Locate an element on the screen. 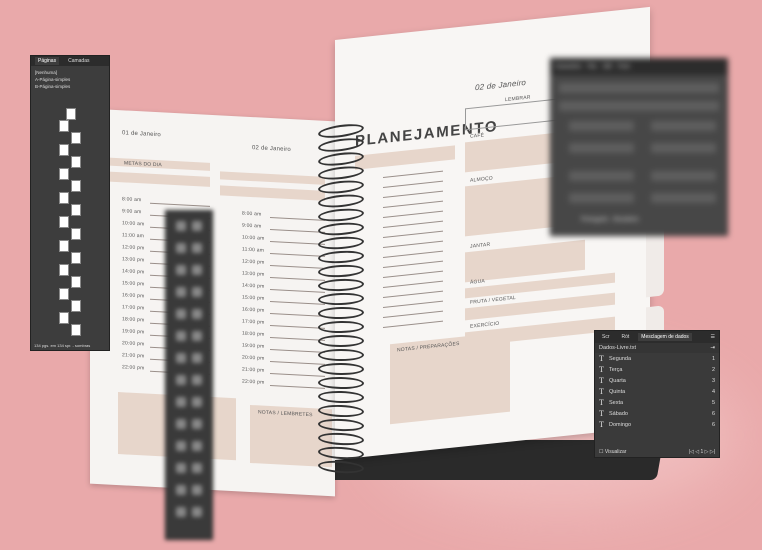  tab-data-merge: Mesclagem de dados is located at coordinates (665, 337).